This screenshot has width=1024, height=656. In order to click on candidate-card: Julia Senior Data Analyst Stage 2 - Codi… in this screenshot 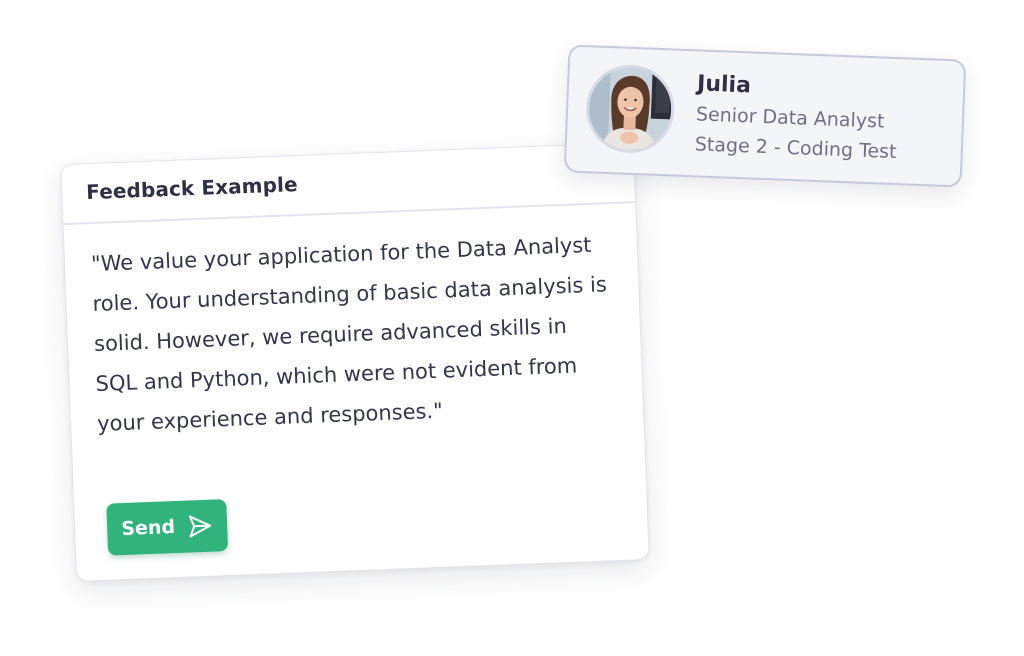, I will do `click(765, 116)`.